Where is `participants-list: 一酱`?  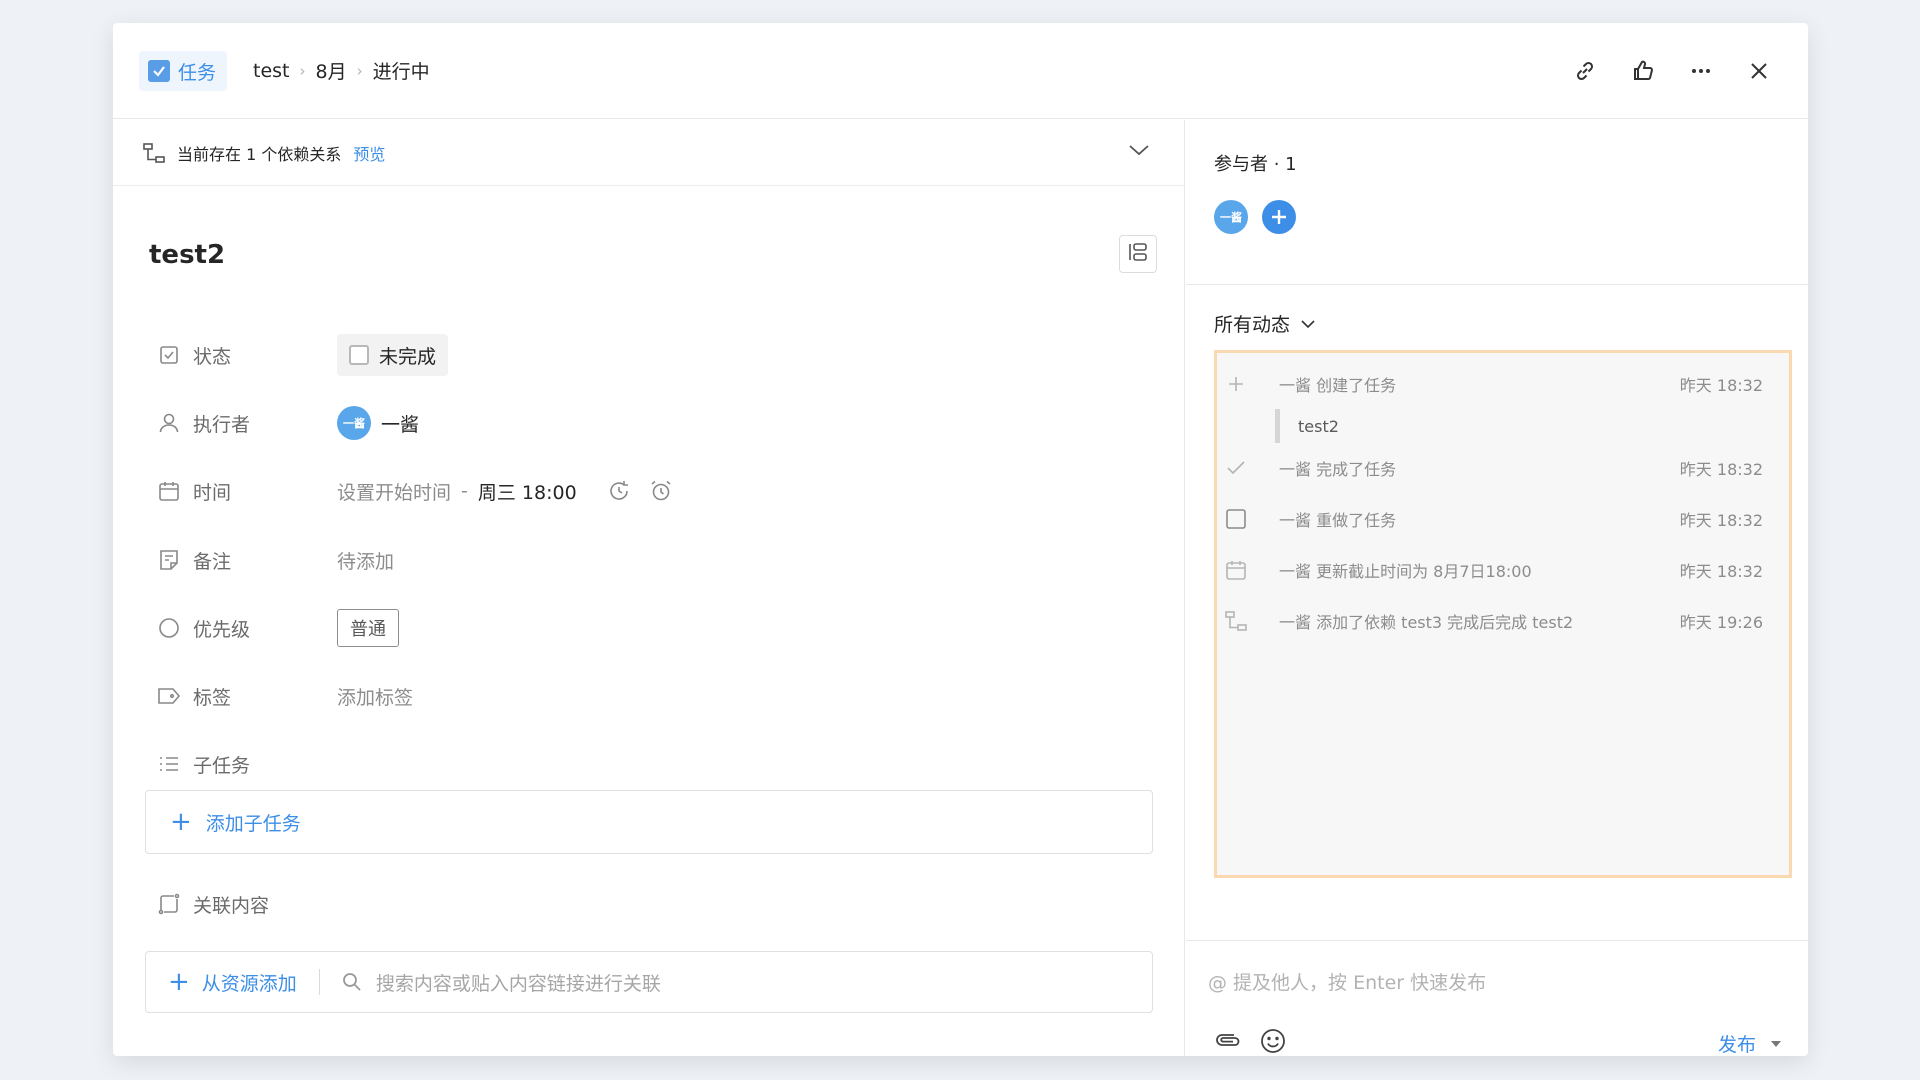 participants-list: 一酱 is located at coordinates (1255, 217).